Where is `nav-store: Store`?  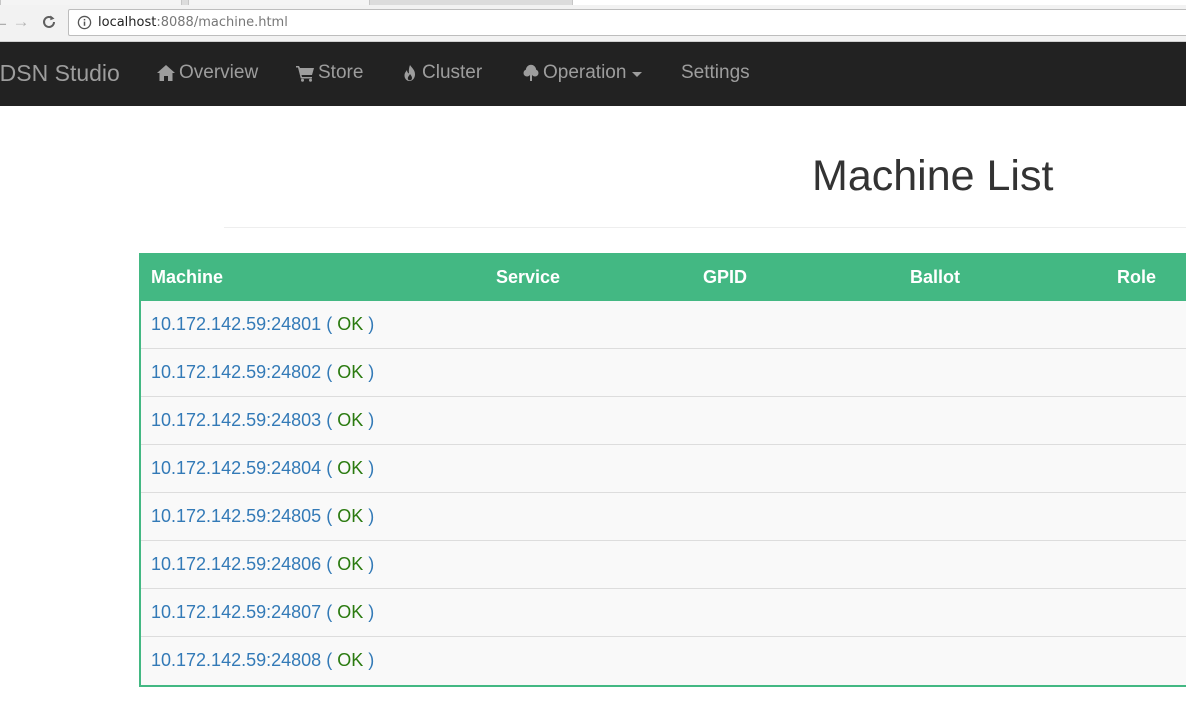
nav-store: Store is located at coordinates (329, 73).